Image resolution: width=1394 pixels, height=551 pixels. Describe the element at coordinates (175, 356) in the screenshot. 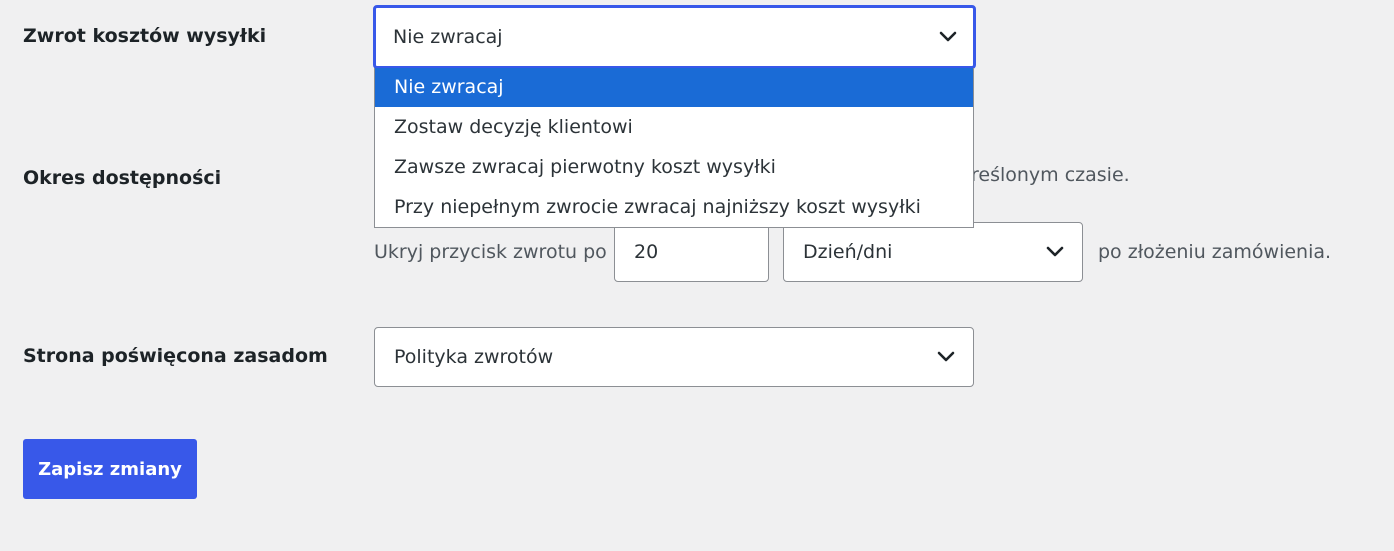

I see `policy-page-label: Strona poświęcona zasadom` at that location.